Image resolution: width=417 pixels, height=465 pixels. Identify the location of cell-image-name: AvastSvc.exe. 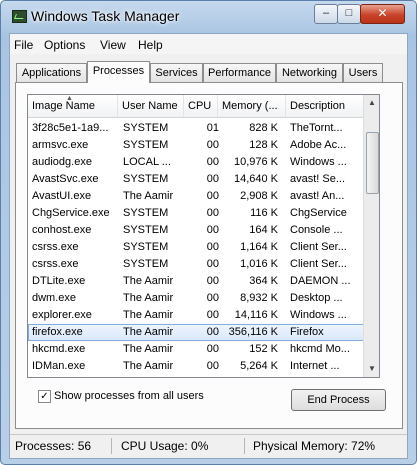
(65, 179).